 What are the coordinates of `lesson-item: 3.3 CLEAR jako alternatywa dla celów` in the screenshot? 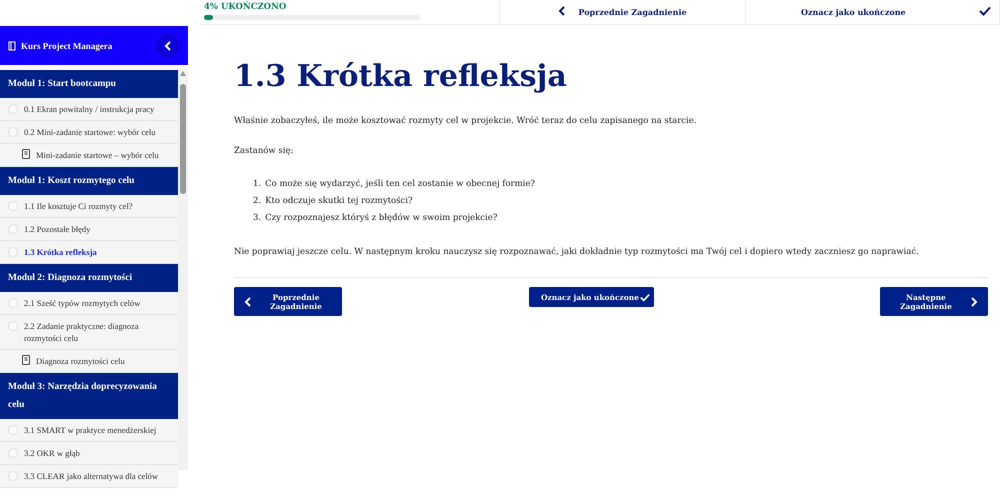 It's located at (89, 476).